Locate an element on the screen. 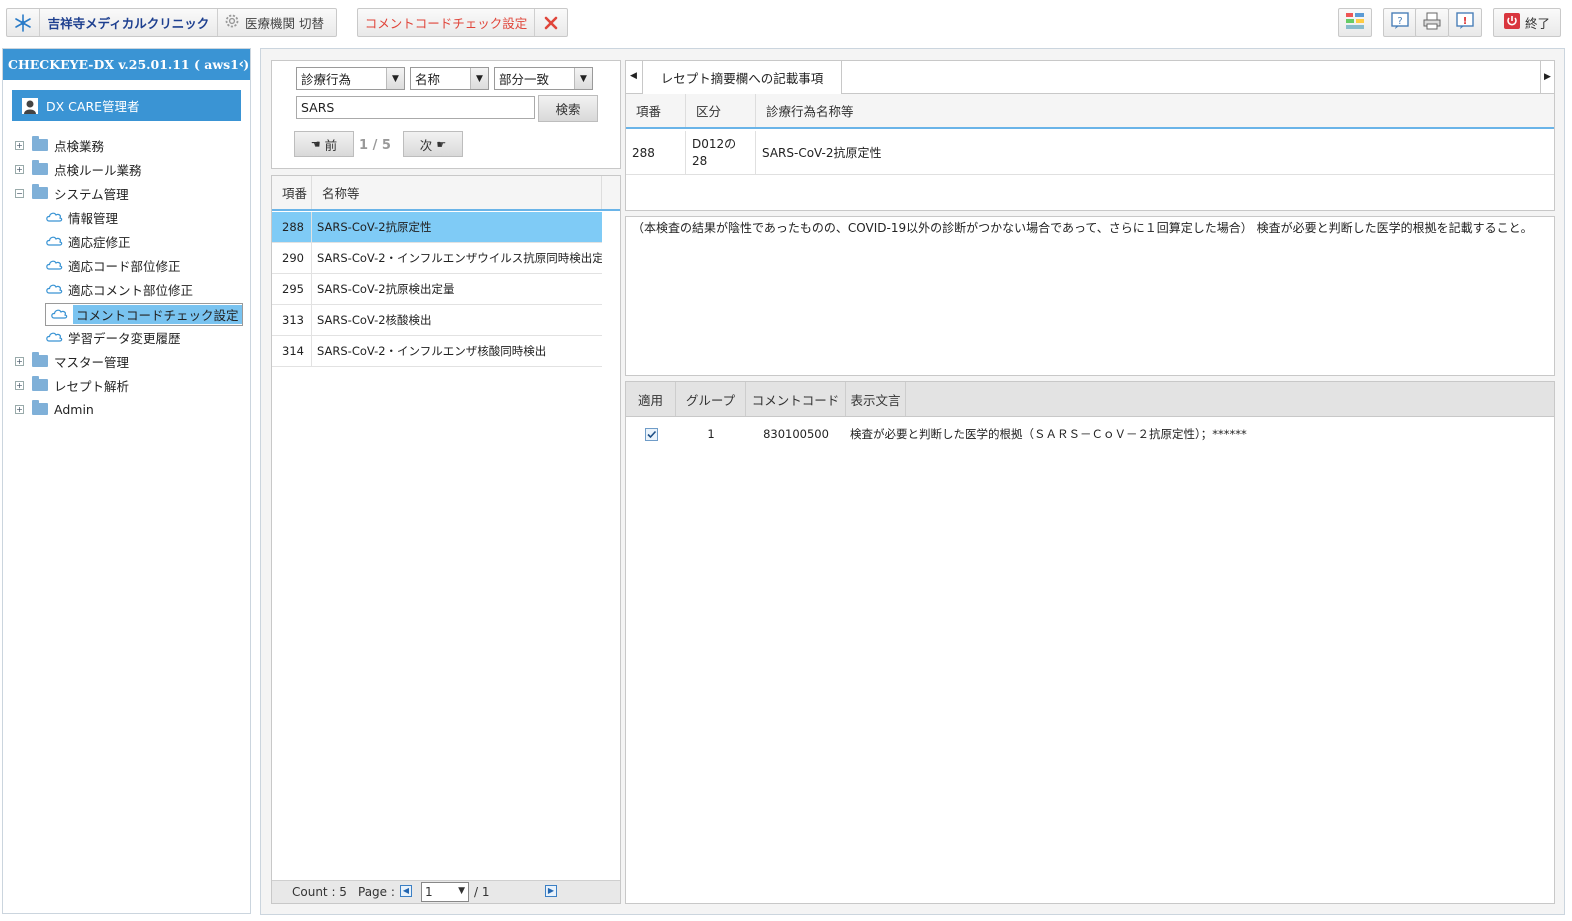 The image size is (1572, 921). alert-button: ! is located at coordinates (1465, 22).